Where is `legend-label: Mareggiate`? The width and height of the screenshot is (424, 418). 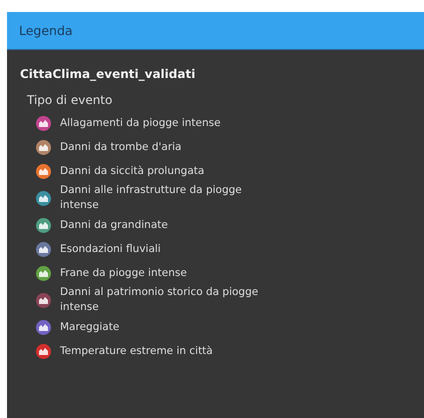
legend-label: Mareggiate is located at coordinates (90, 327).